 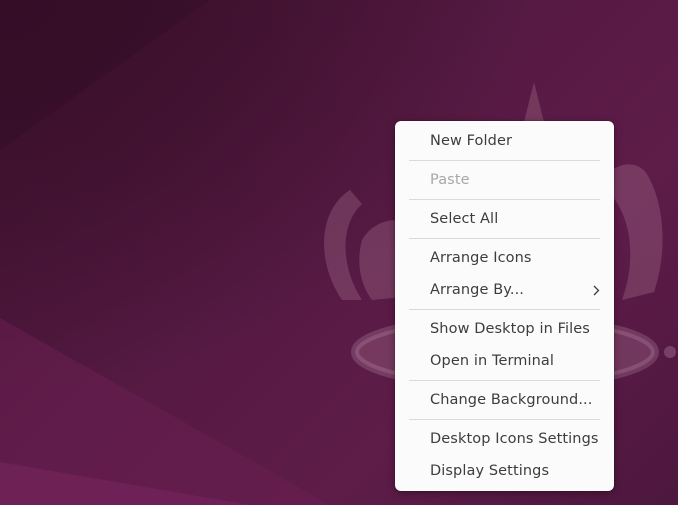 I want to click on menu-item-paste: Paste, so click(x=450, y=180).